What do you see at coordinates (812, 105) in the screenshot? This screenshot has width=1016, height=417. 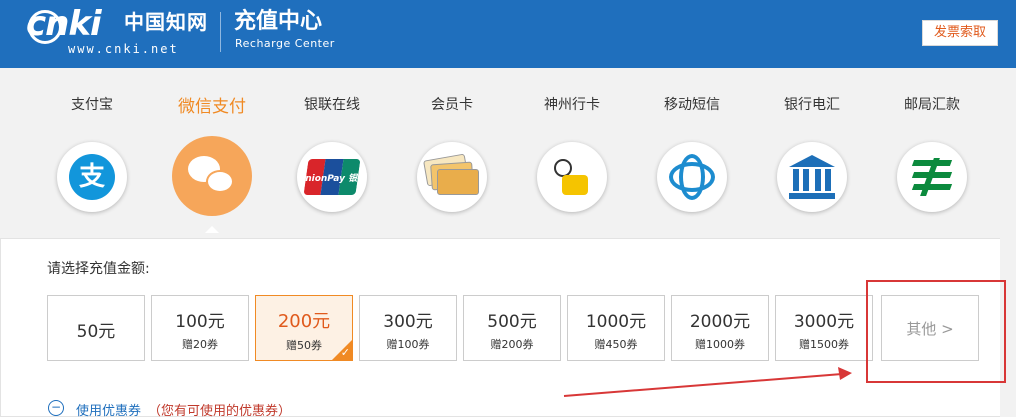 I see `tab-label: 银行电汇` at bounding box center [812, 105].